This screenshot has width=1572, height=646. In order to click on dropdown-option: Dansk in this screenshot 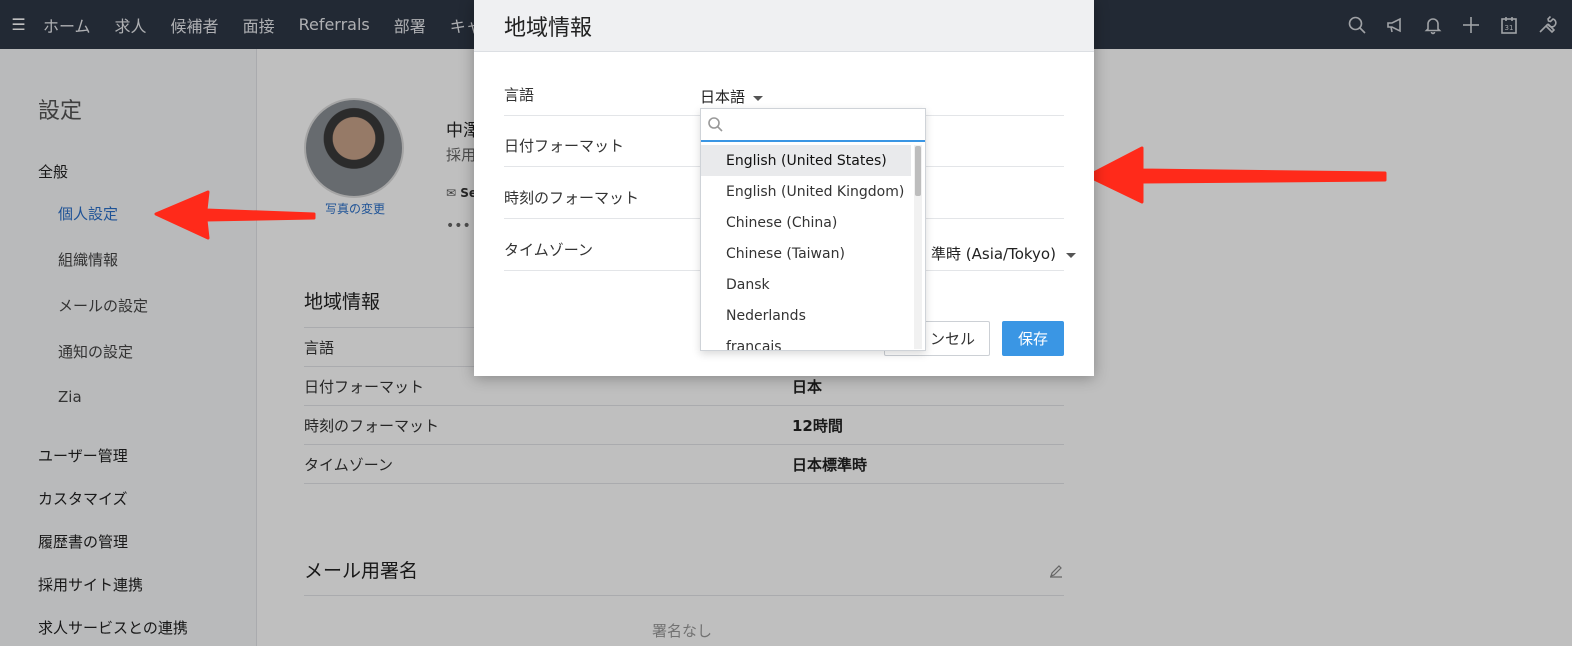, I will do `click(806, 284)`.